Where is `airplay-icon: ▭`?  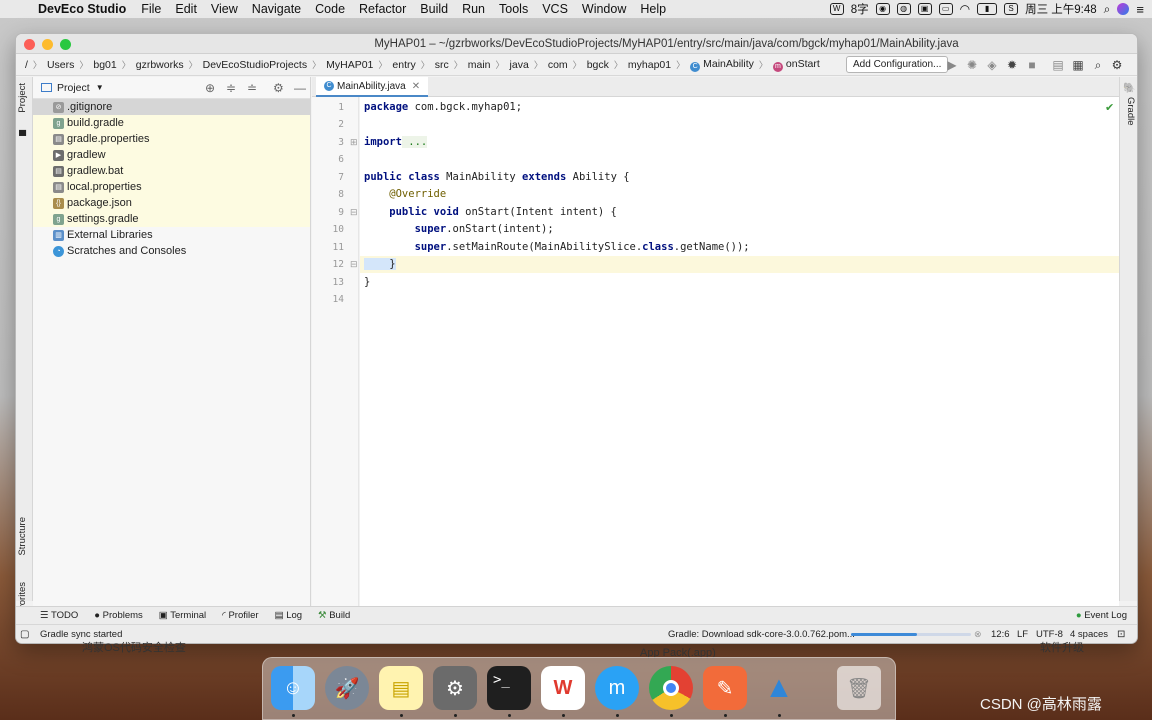
airplay-icon: ▭ is located at coordinates (945, 9).